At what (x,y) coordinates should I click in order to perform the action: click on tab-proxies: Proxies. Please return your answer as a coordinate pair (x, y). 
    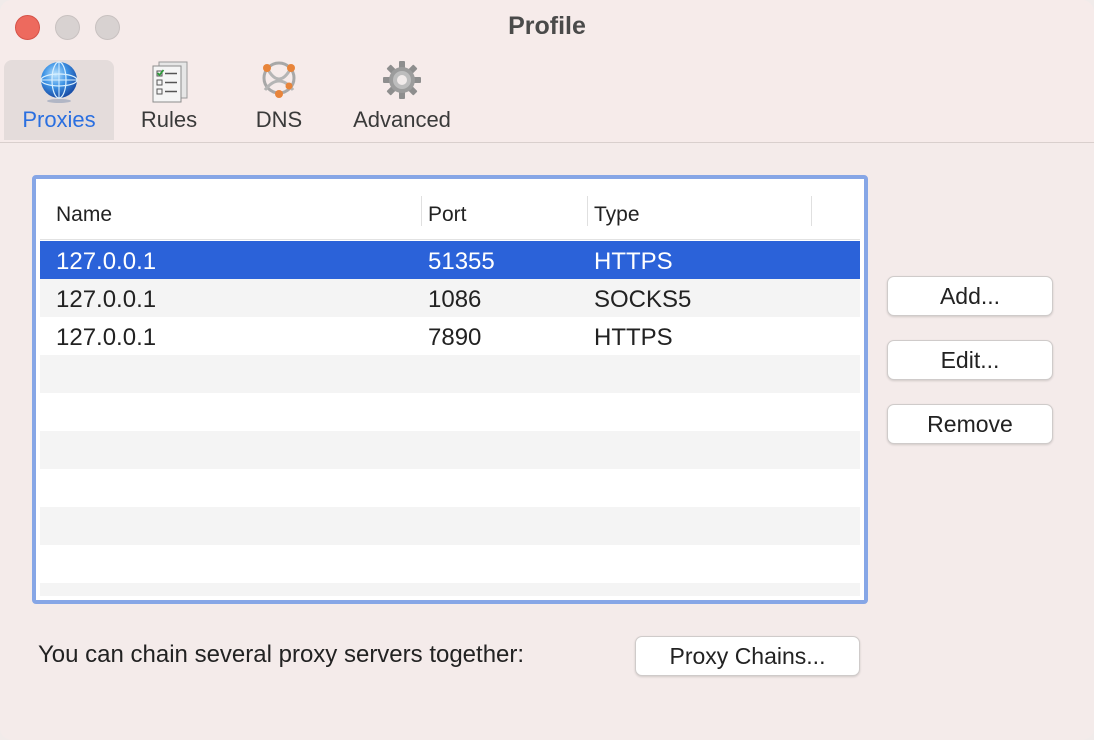
    Looking at the image, I should click on (59, 100).